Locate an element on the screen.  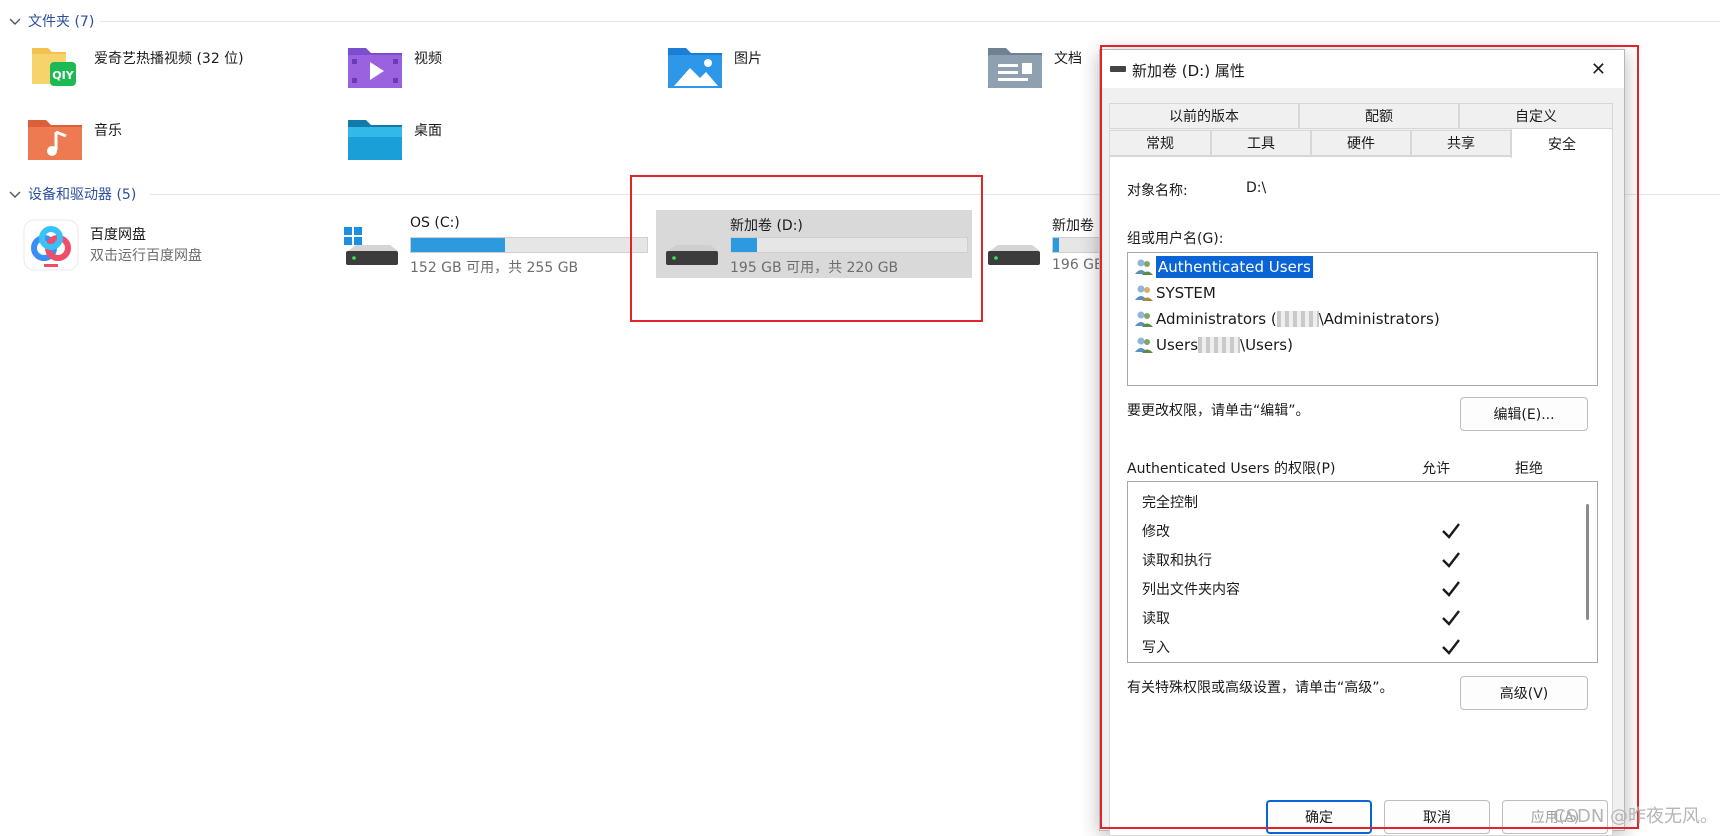
drive-e: 新加卷 196 GB is located at coordinates (1049, 247).